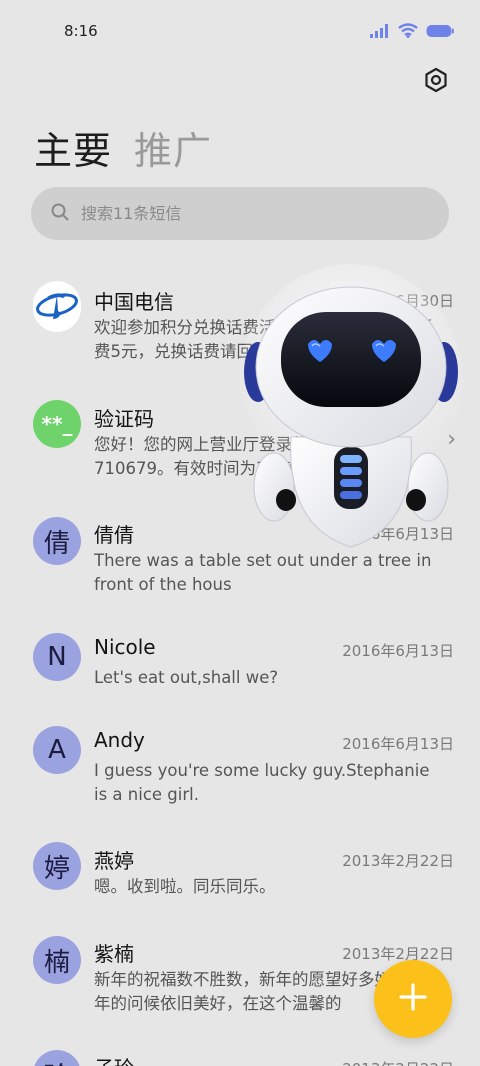  Describe the element at coordinates (240, 875) in the screenshot. I see `conversation-item: 婷 燕婷 2013年2月22日 嗯。收到啦。同乐同乐。` at that location.